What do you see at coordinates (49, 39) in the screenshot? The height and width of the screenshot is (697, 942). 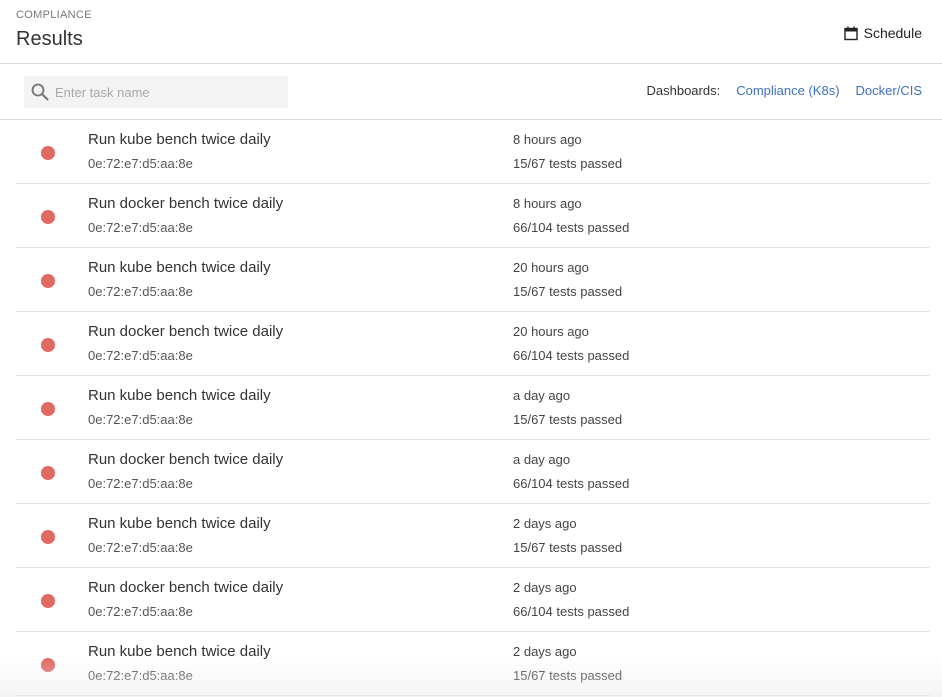 I see `page-title: Results` at bounding box center [49, 39].